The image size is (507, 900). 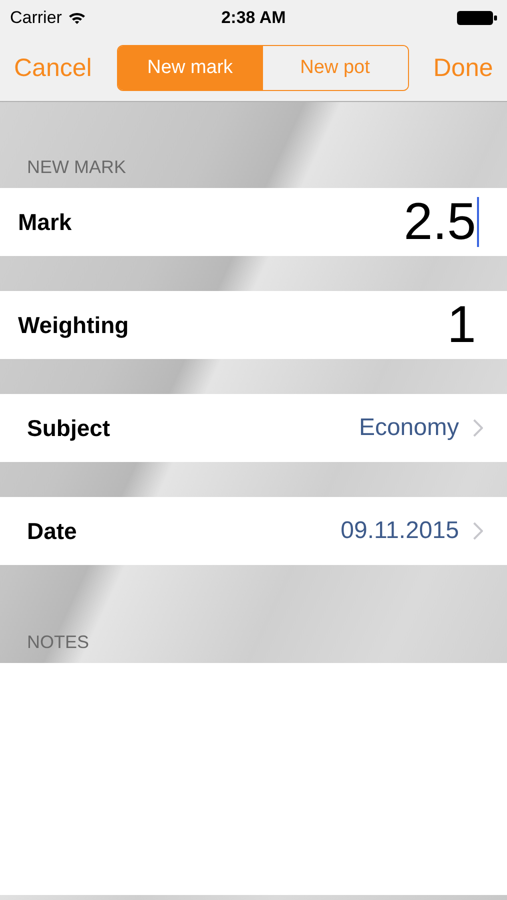 What do you see at coordinates (36, 18) in the screenshot?
I see `carrier-label: Carrier` at bounding box center [36, 18].